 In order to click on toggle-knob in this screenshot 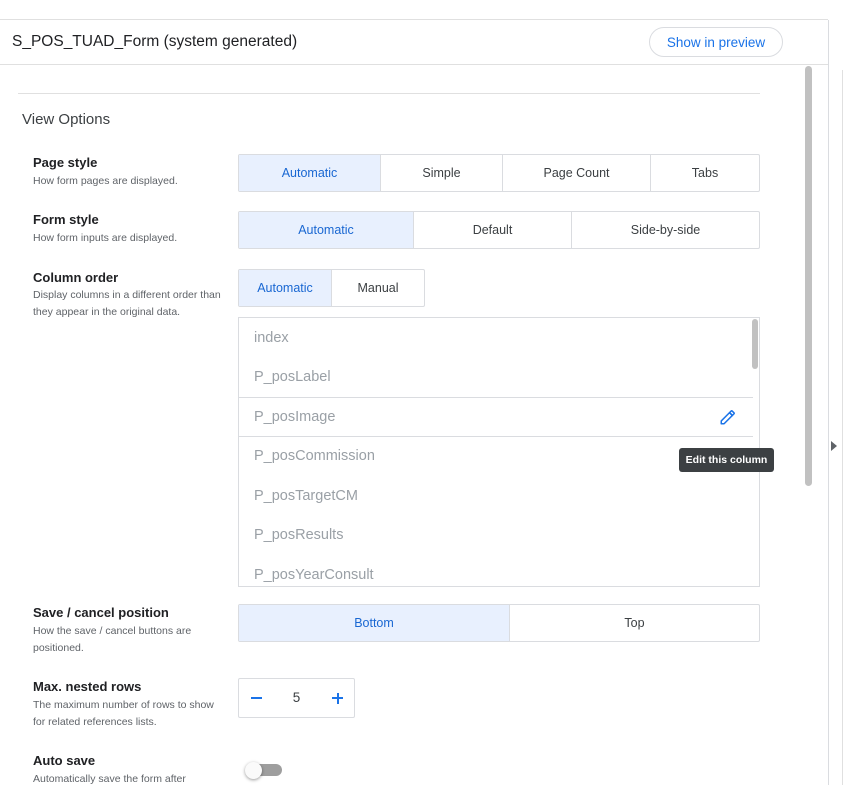, I will do `click(253, 770)`.